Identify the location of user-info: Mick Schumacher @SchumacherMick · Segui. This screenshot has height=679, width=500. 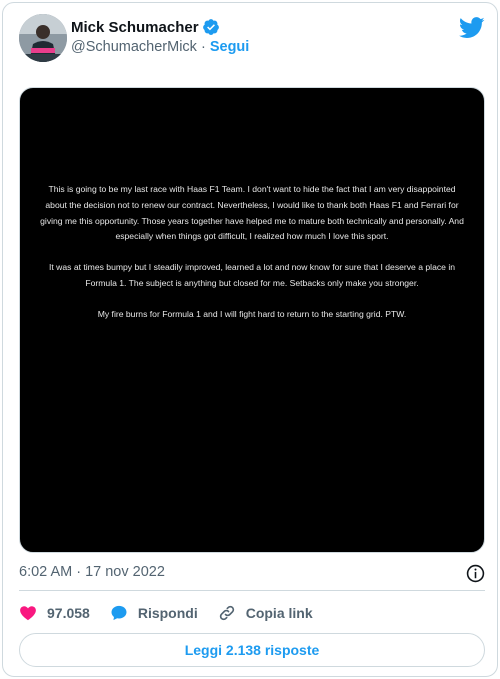
(160, 36).